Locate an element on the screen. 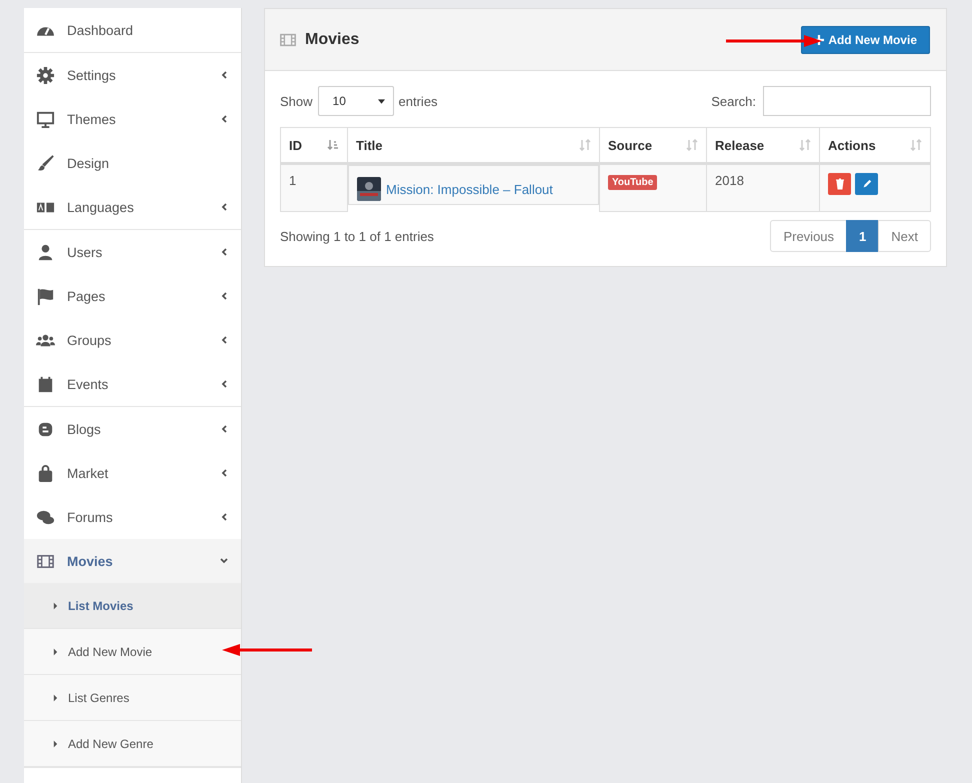  entries-select: 10 is located at coordinates (356, 101).